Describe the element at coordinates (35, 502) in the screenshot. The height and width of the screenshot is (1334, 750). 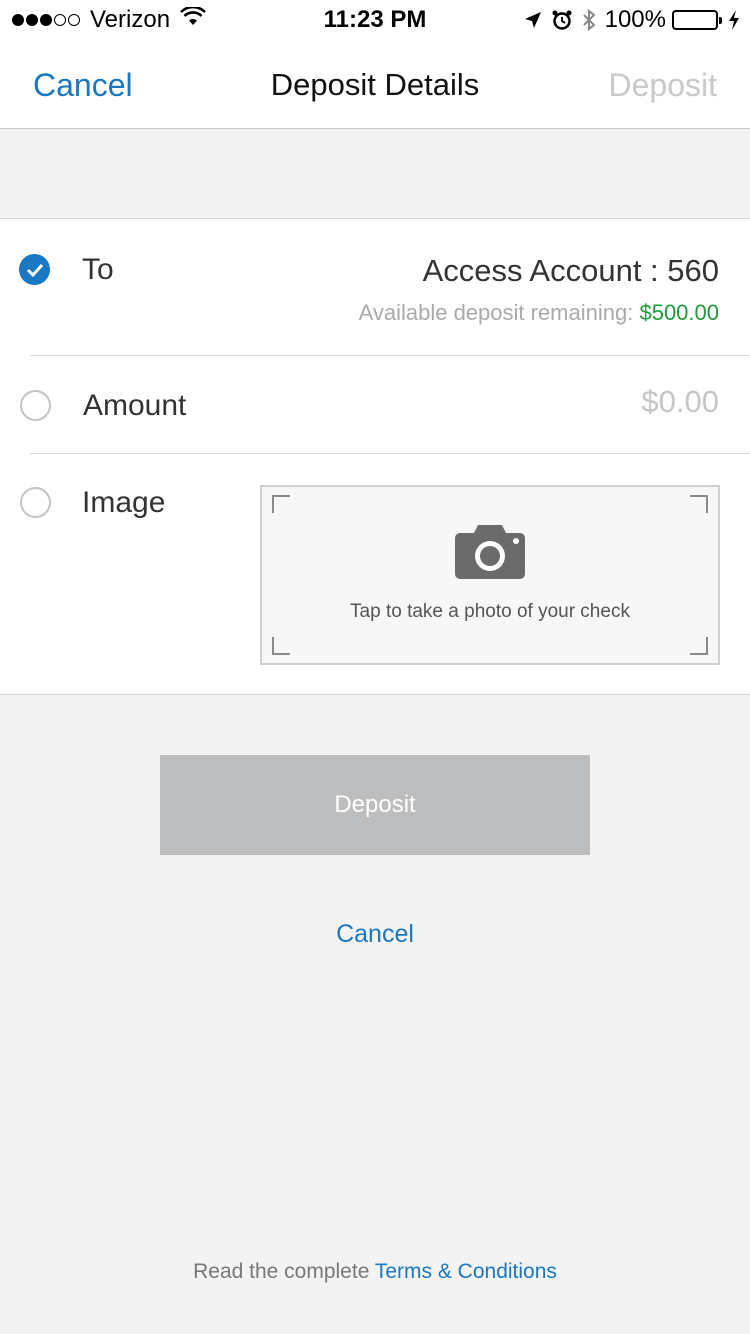
I see `image-unchecked-icon` at that location.